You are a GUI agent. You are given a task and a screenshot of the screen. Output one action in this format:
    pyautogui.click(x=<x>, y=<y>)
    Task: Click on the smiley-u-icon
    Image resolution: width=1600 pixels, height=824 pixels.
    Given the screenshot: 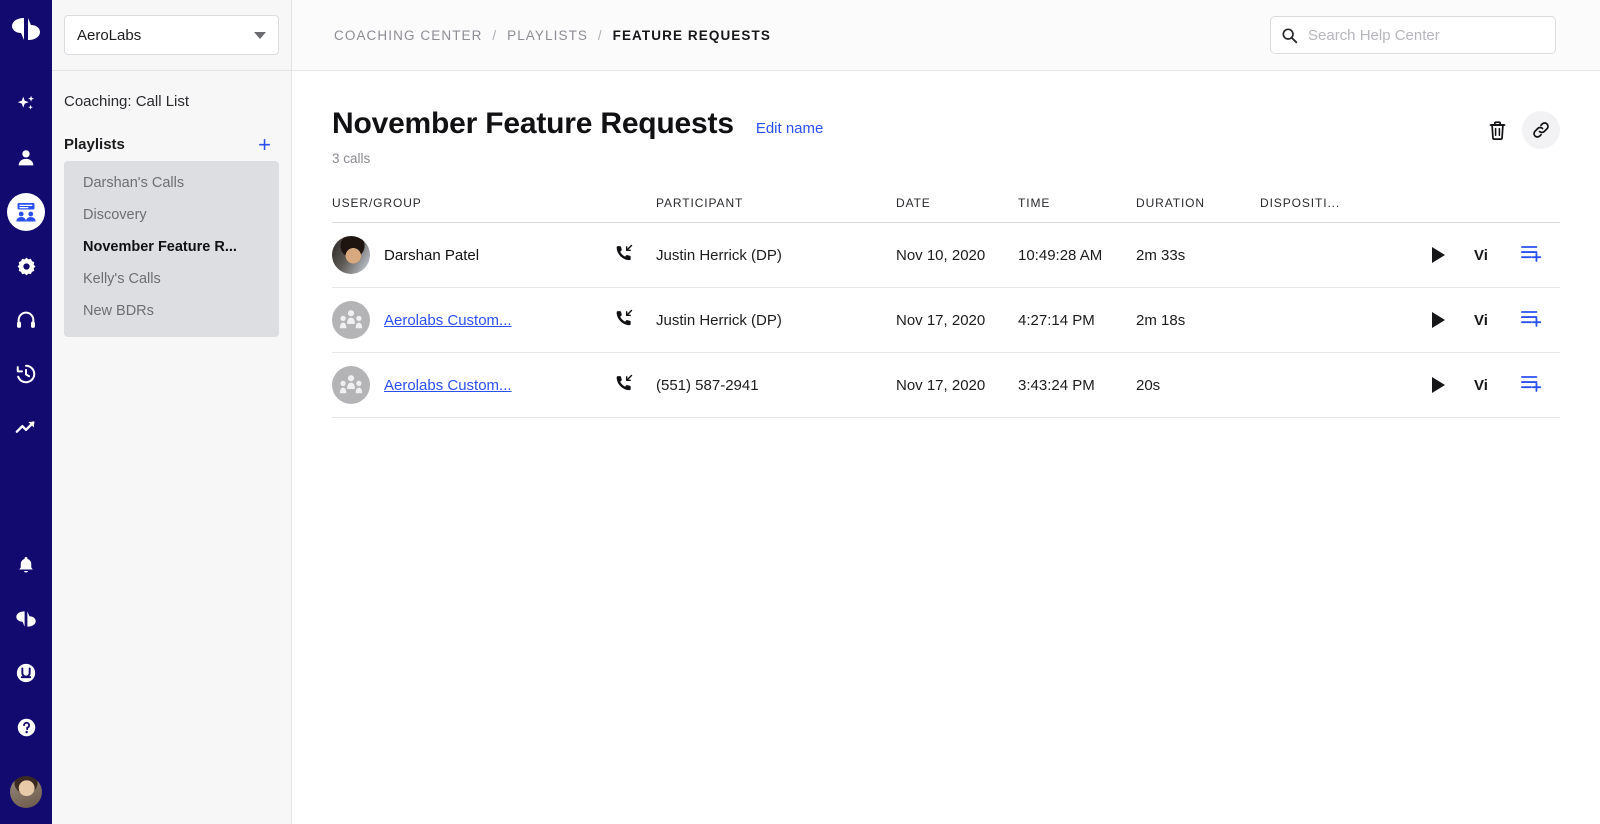 What is the action you would take?
    pyautogui.click(x=26, y=673)
    